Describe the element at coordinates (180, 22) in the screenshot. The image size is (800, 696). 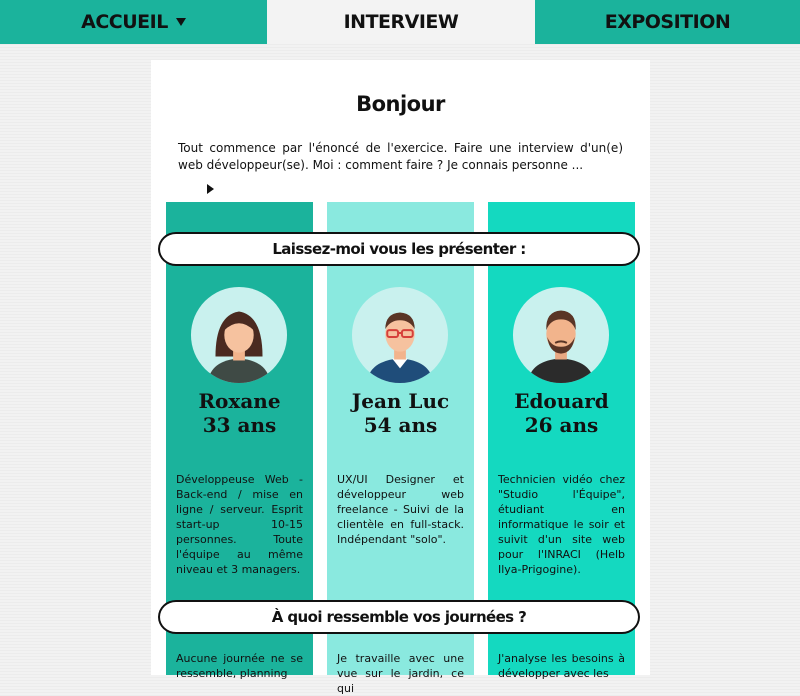
I see `dropdown-caret-icon` at that location.